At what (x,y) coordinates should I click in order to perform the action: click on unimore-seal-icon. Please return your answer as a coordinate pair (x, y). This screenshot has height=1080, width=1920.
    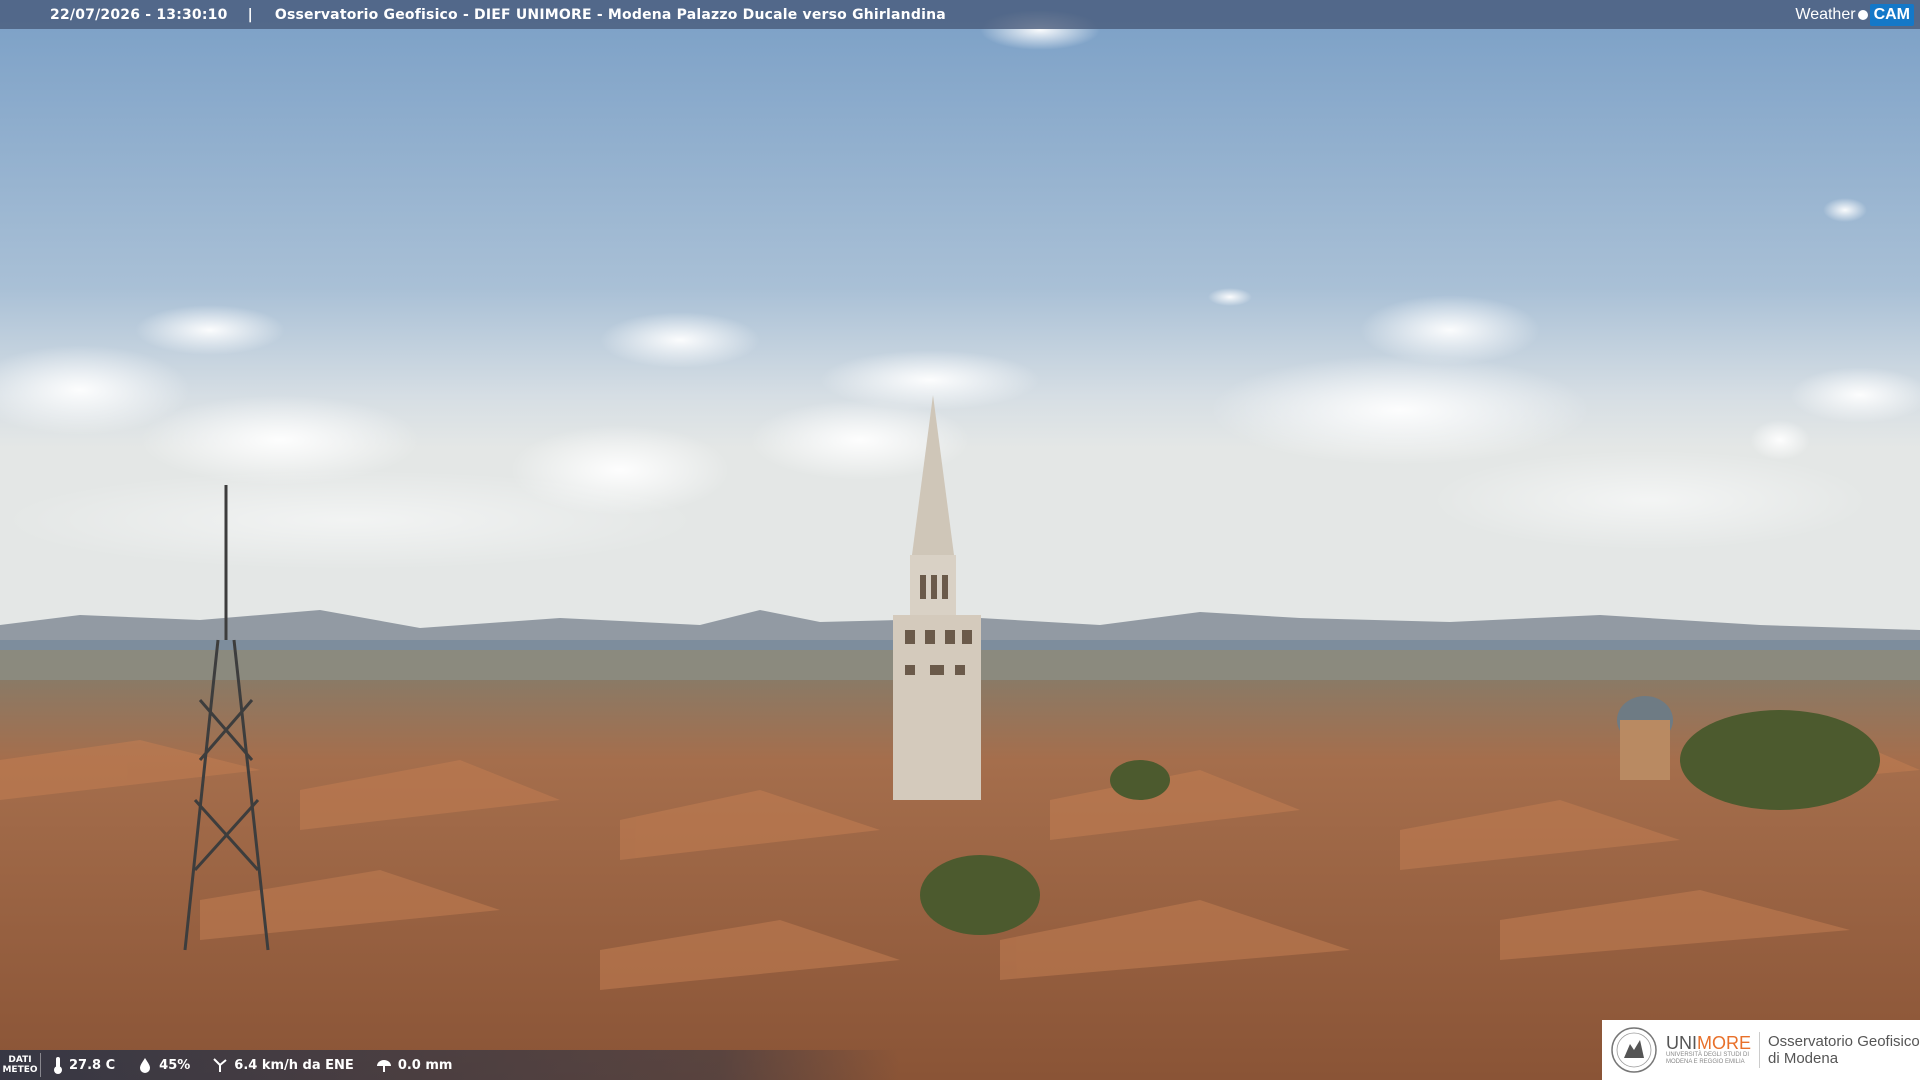
    Looking at the image, I should click on (1634, 1050).